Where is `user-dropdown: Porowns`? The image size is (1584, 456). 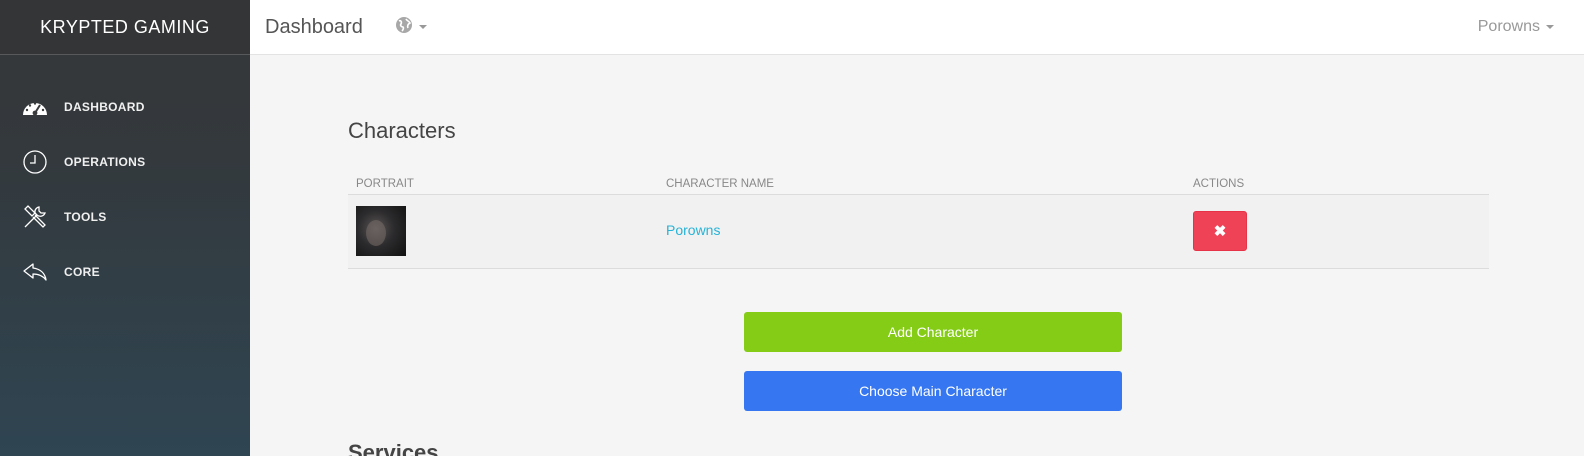
user-dropdown: Porowns is located at coordinates (1516, 27).